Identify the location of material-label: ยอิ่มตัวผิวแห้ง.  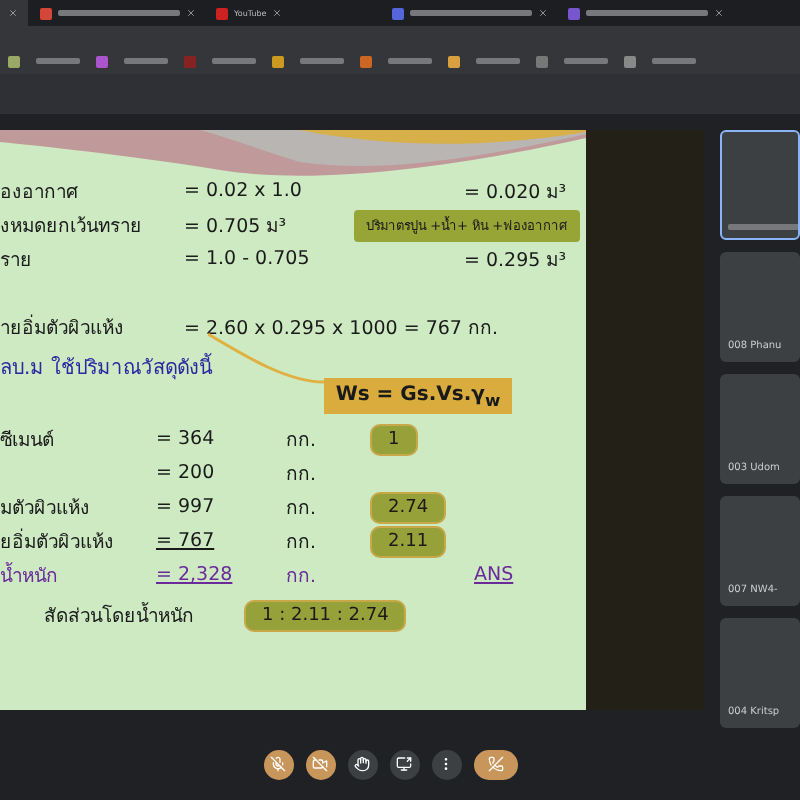
(58, 541).